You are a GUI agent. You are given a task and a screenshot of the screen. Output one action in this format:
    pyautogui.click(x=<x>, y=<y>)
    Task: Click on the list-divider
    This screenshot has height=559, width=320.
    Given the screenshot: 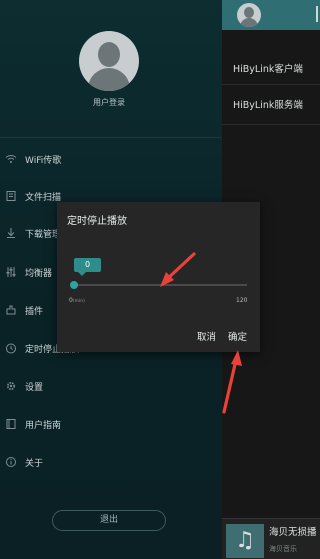 What is the action you would take?
    pyautogui.click(x=271, y=124)
    